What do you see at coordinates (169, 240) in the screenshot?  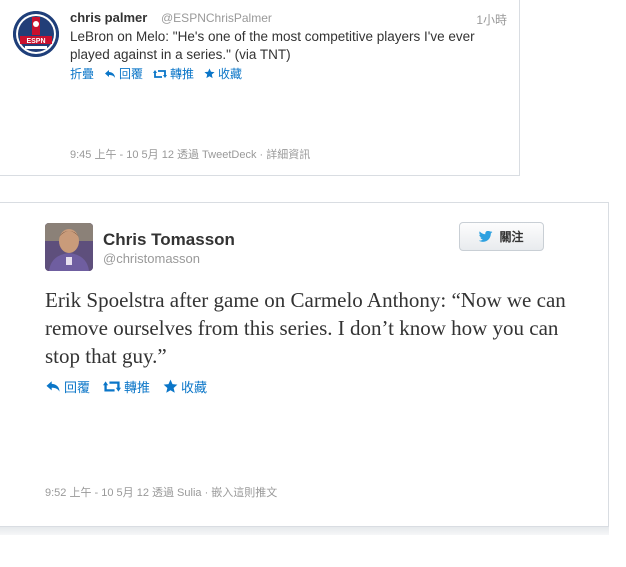 I see `author-name: Chris Tomasson` at bounding box center [169, 240].